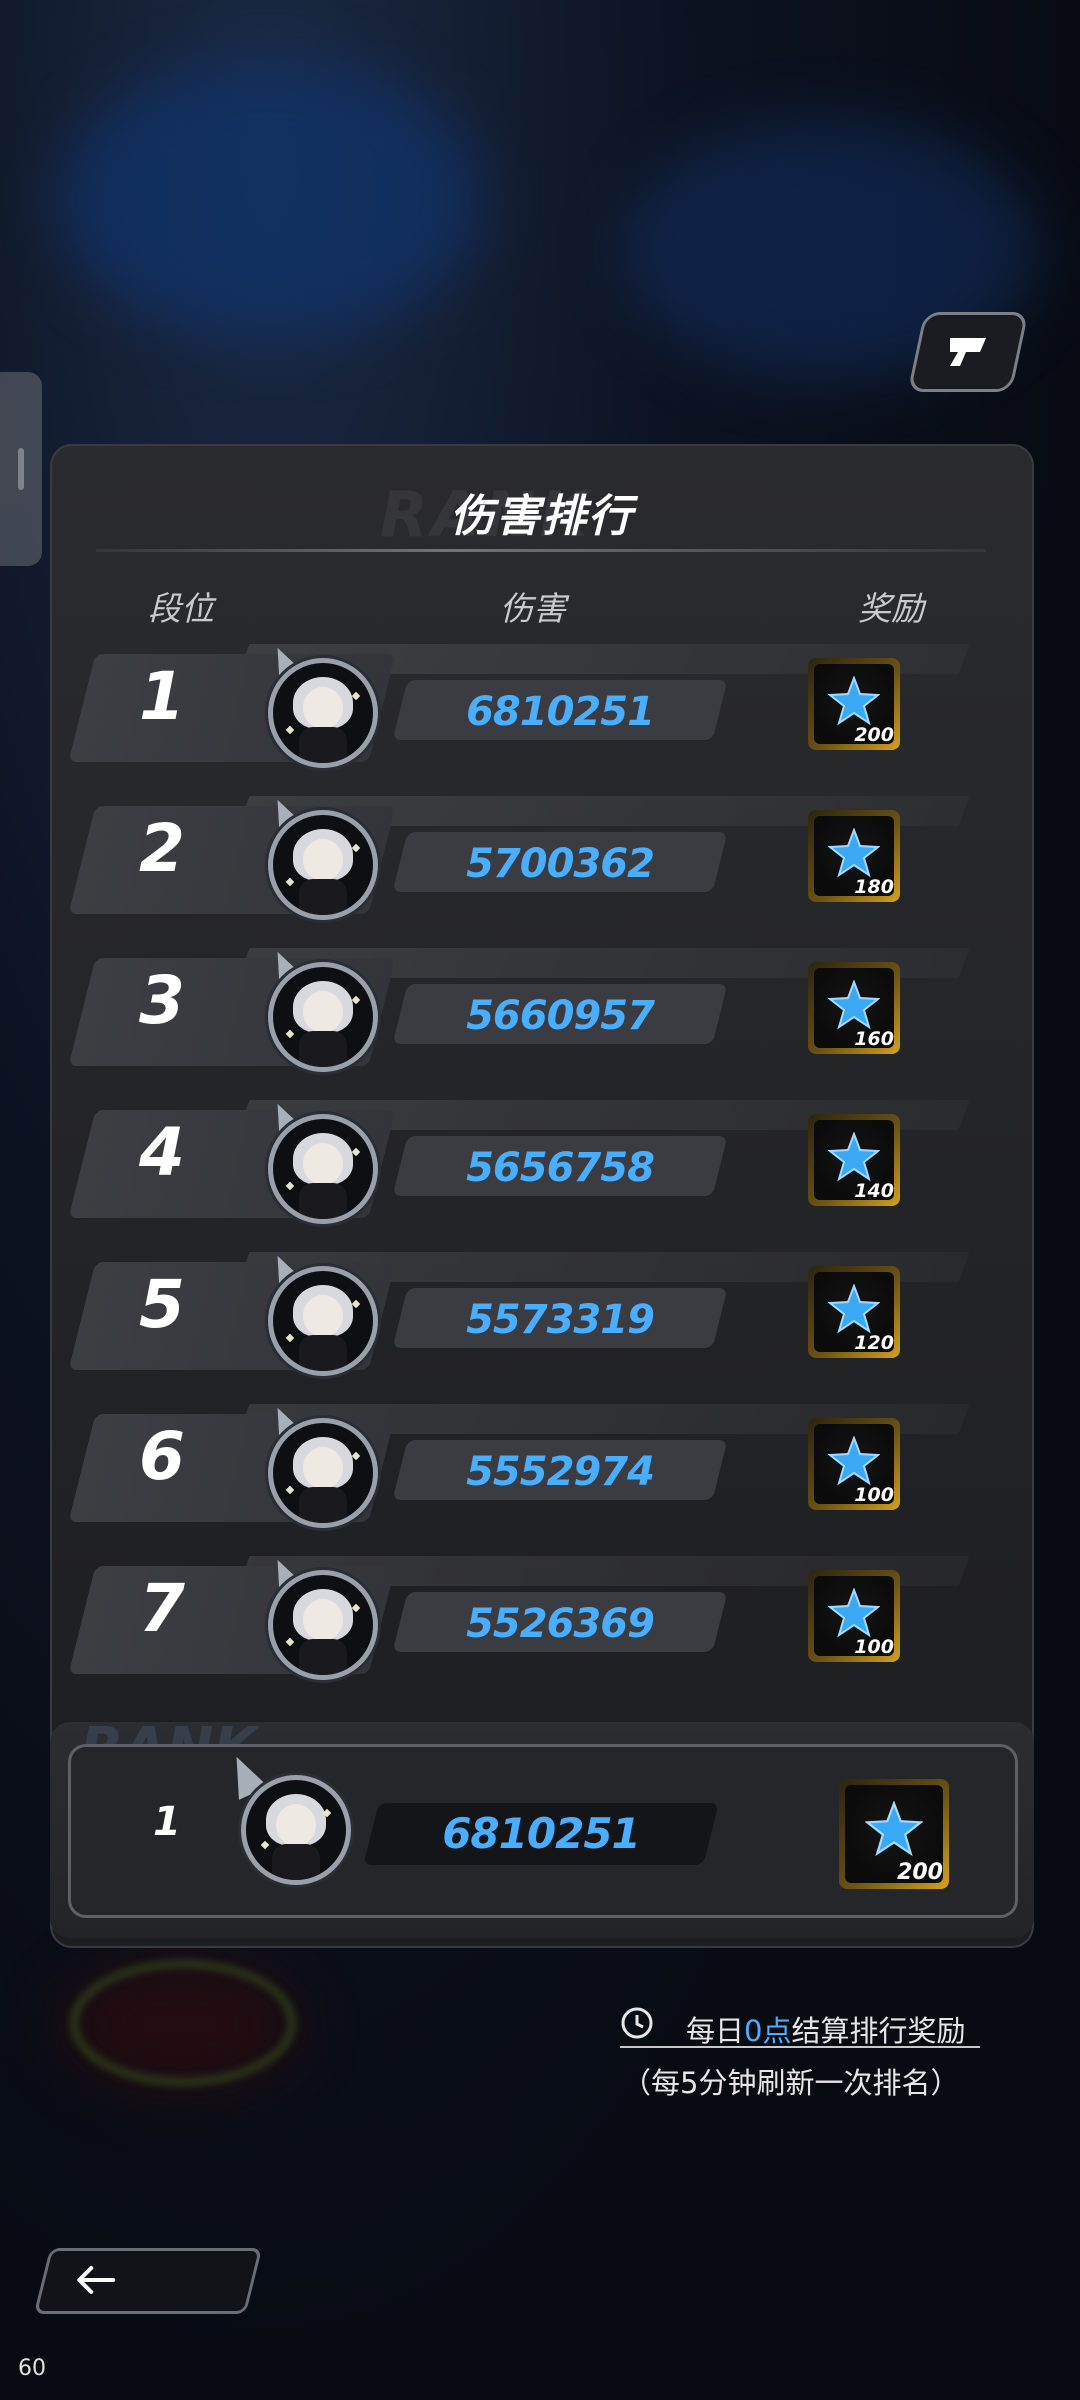  I want to click on drawer-grip, so click(21, 469).